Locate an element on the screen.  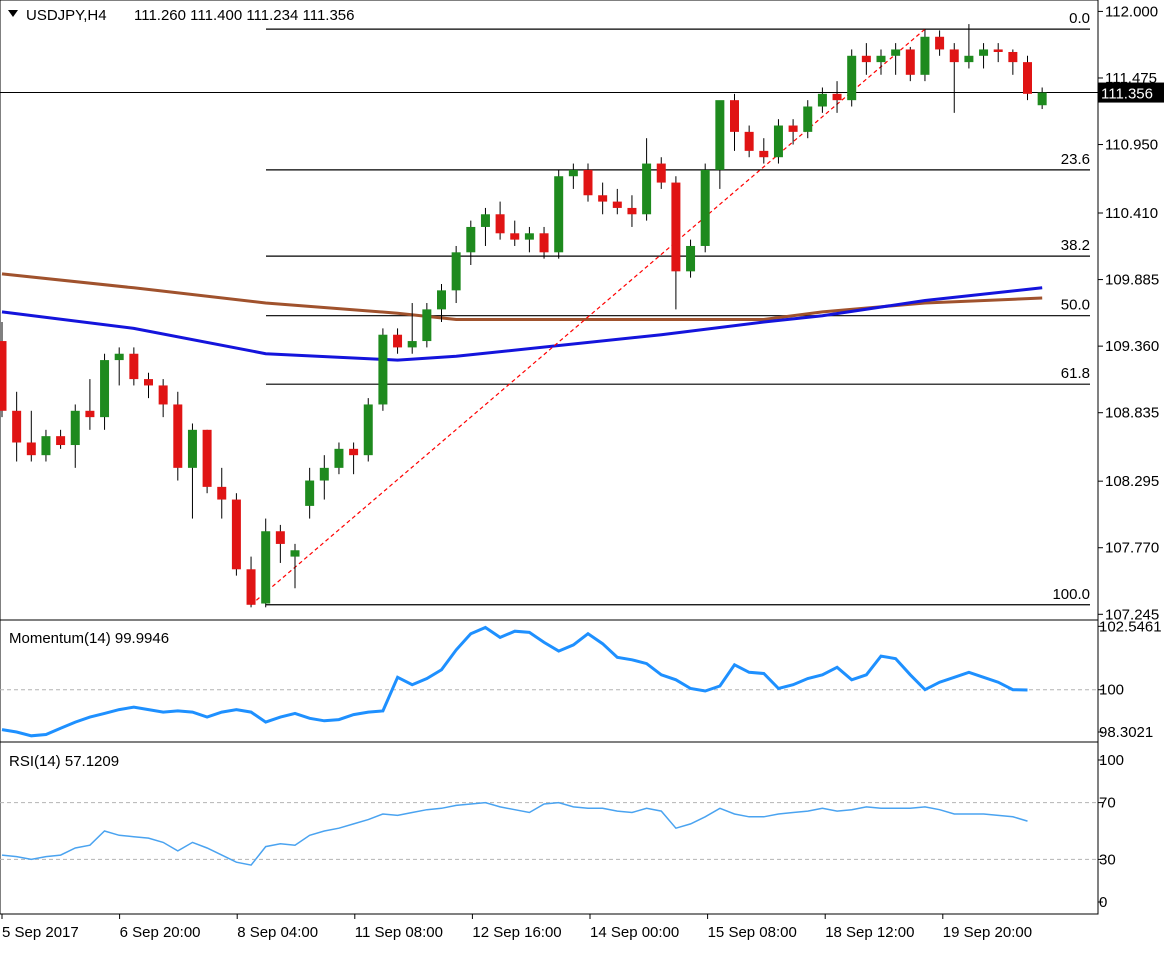
ohlc-values: 111.260 111.400 111.234 111.356 is located at coordinates (244, 15).